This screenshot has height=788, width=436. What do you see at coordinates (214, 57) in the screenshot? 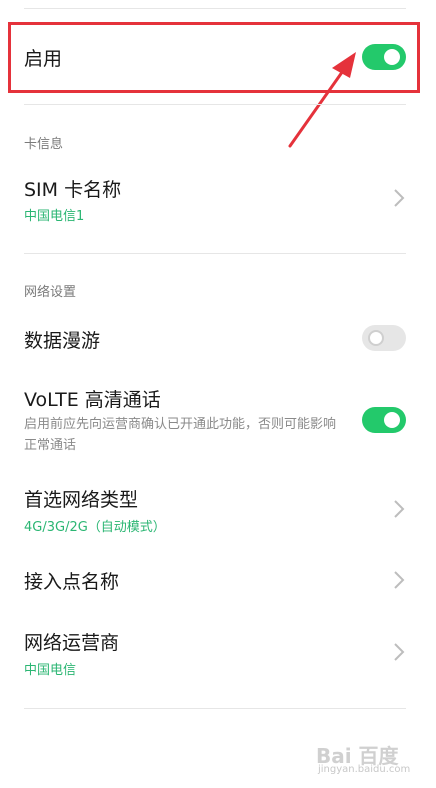
I see `highlight-box` at bounding box center [214, 57].